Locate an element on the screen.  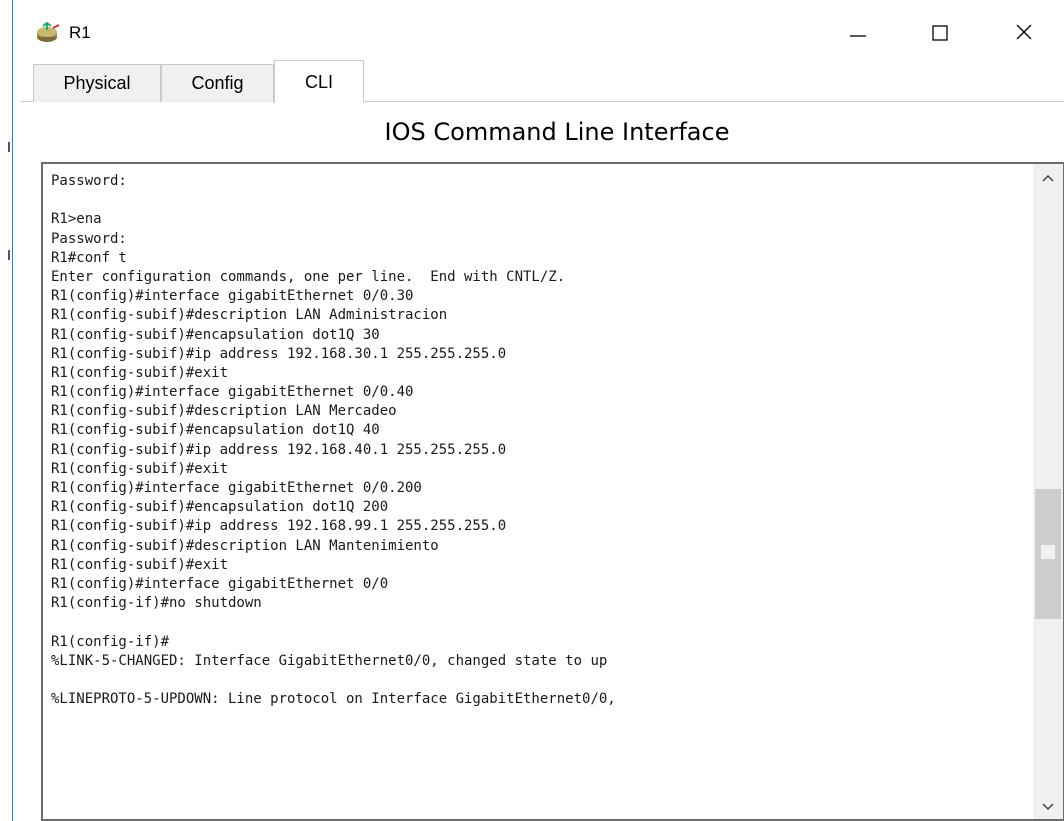
maximize-icon is located at coordinates (940, 33).